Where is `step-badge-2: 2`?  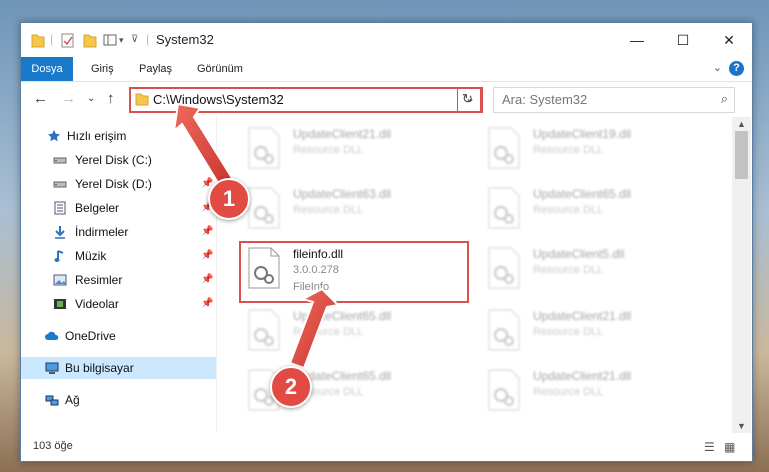 step-badge-2: 2 is located at coordinates (291, 387).